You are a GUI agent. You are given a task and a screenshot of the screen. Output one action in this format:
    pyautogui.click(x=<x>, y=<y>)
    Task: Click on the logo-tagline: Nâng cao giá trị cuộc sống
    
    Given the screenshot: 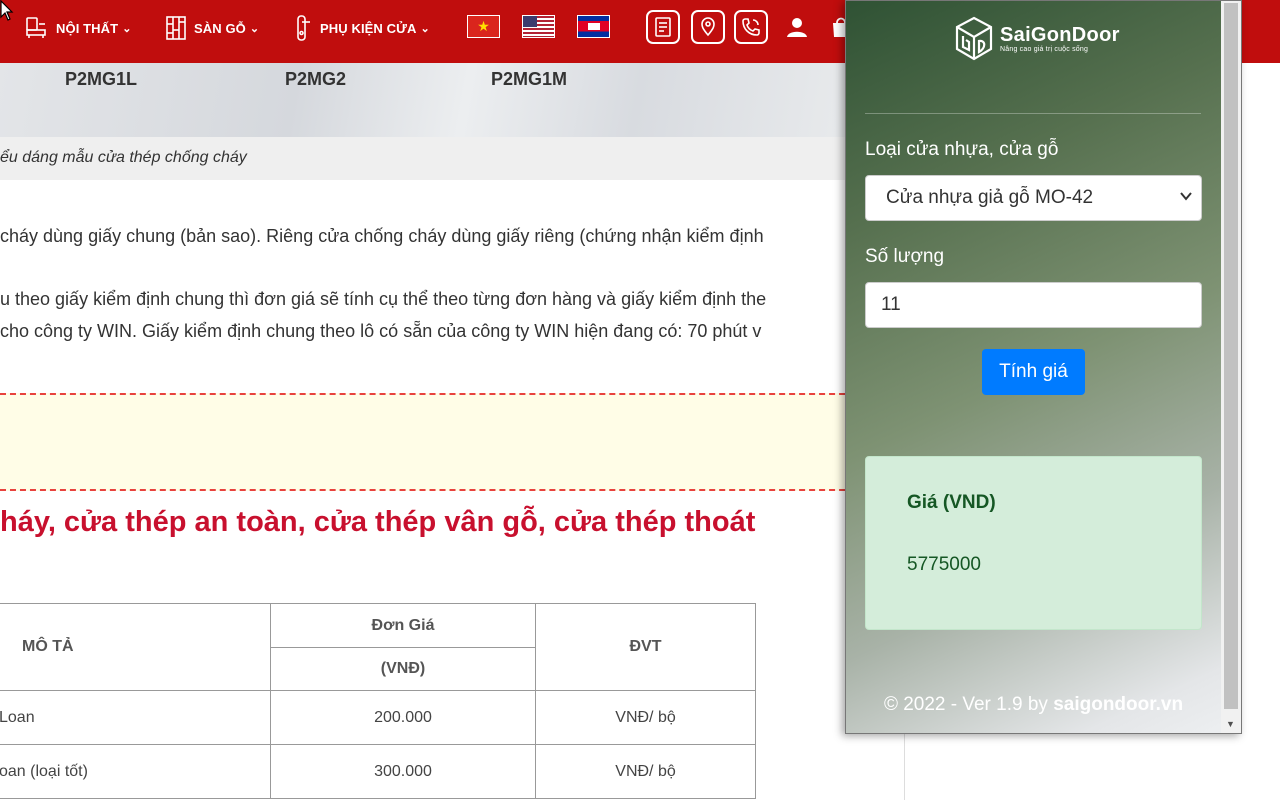 What is the action you would take?
    pyautogui.click(x=1044, y=49)
    